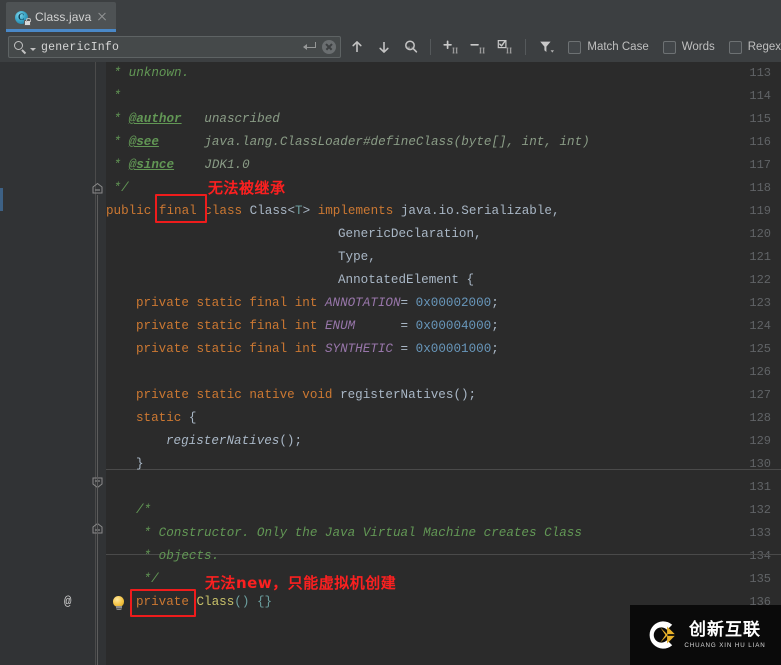  Describe the element at coordinates (140, 464) in the screenshot. I see `close-brace: }` at that location.